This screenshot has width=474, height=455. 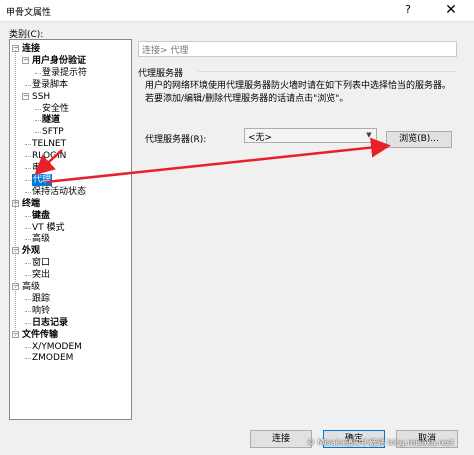 I want to click on watermark: © Misaka镇の小破站 blog.misaka.rest, so click(x=380, y=442).